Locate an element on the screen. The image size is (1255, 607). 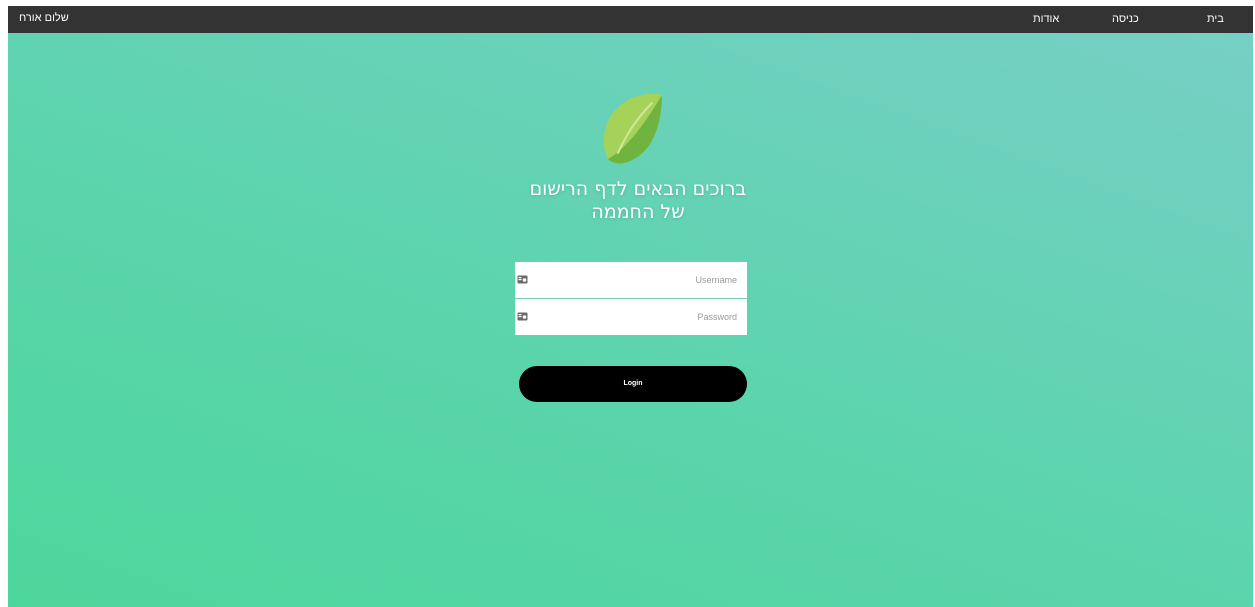
nav-home-link: בית is located at coordinates (1215, 19).